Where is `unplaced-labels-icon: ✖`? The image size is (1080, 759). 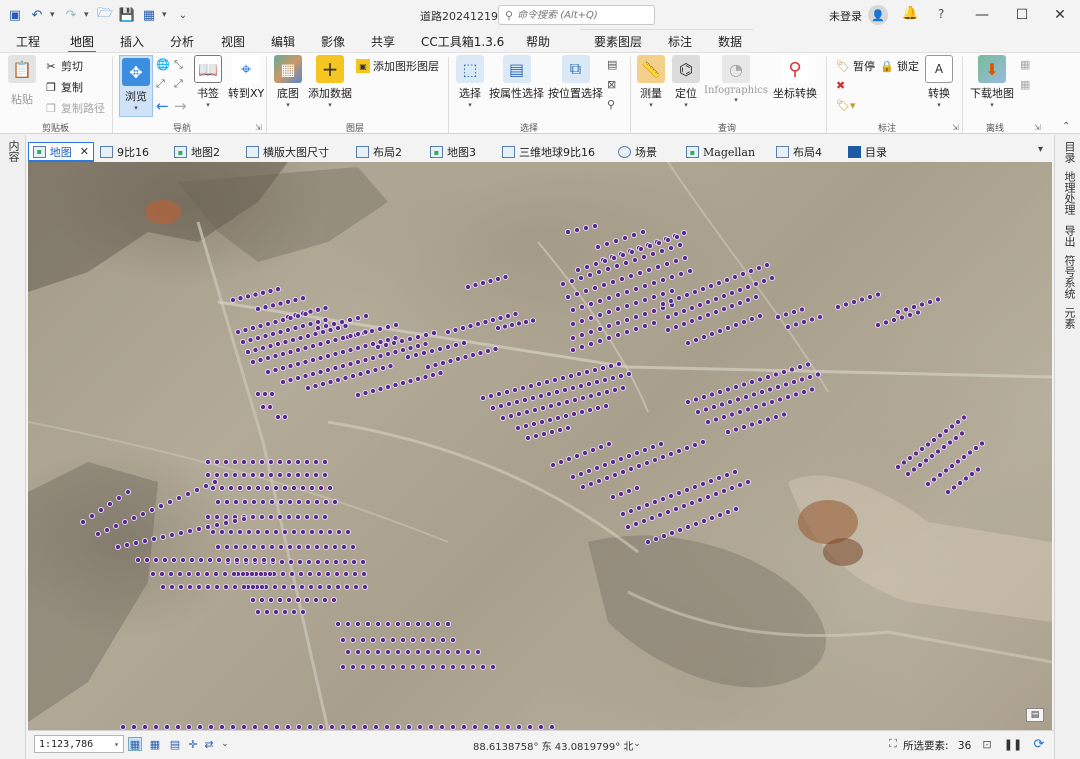
unplaced-labels-icon: ✖ is located at coordinates (840, 85).